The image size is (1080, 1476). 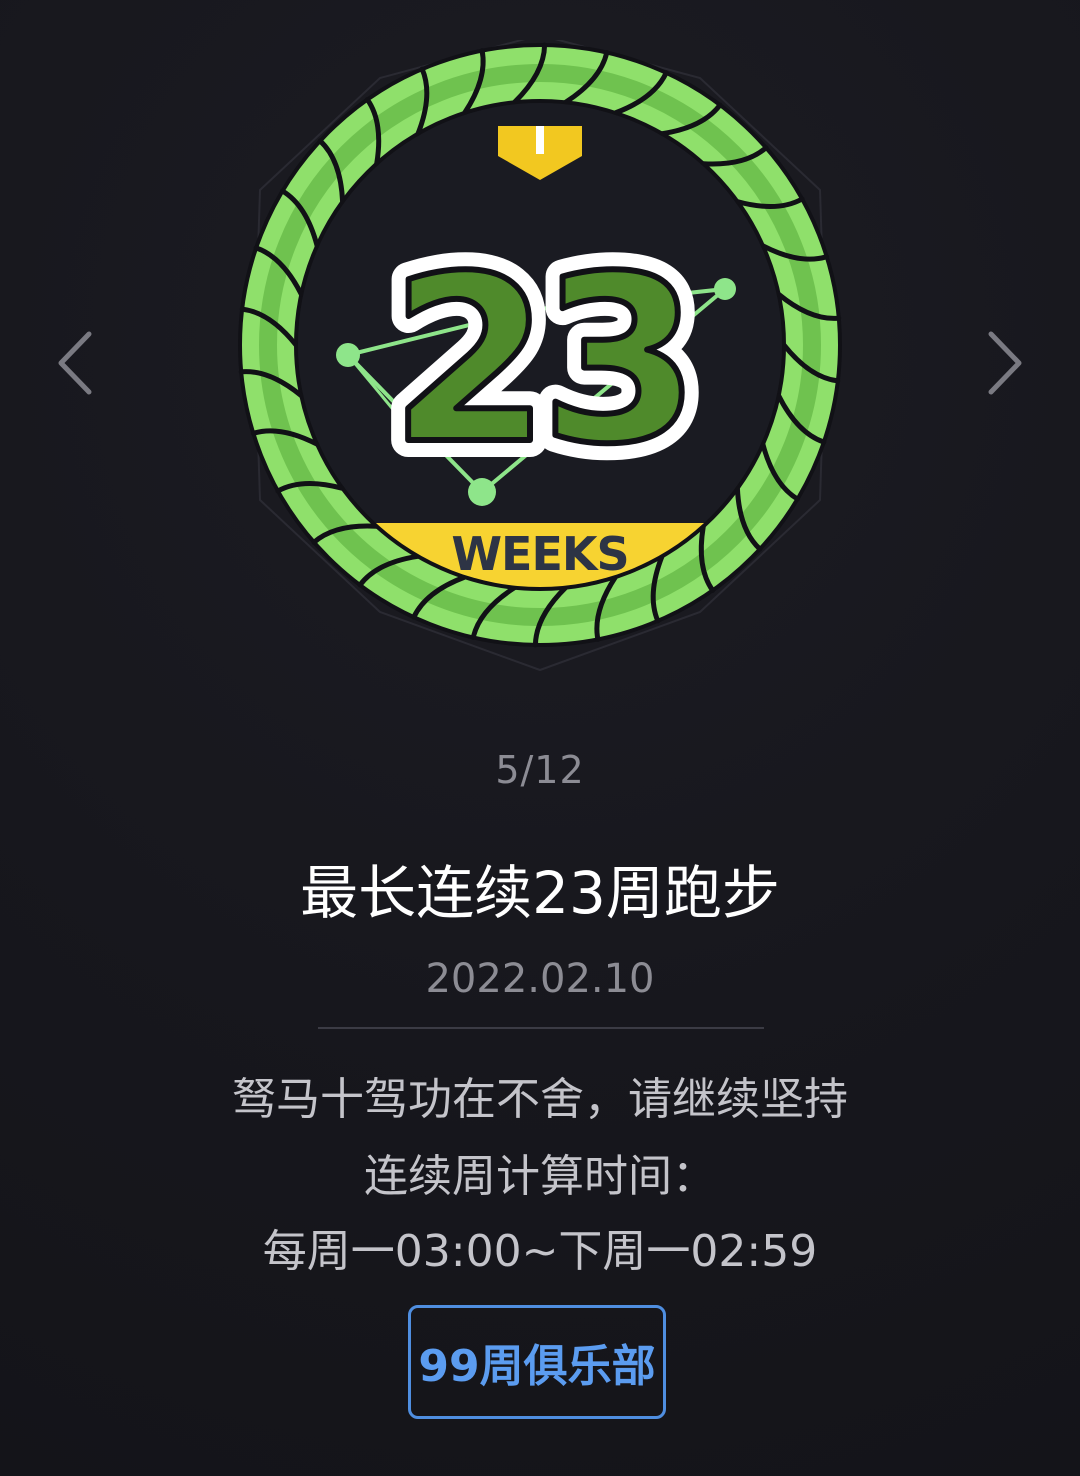 What do you see at coordinates (540, 893) in the screenshot?
I see `achievement-title: 最长连续23周跑步` at bounding box center [540, 893].